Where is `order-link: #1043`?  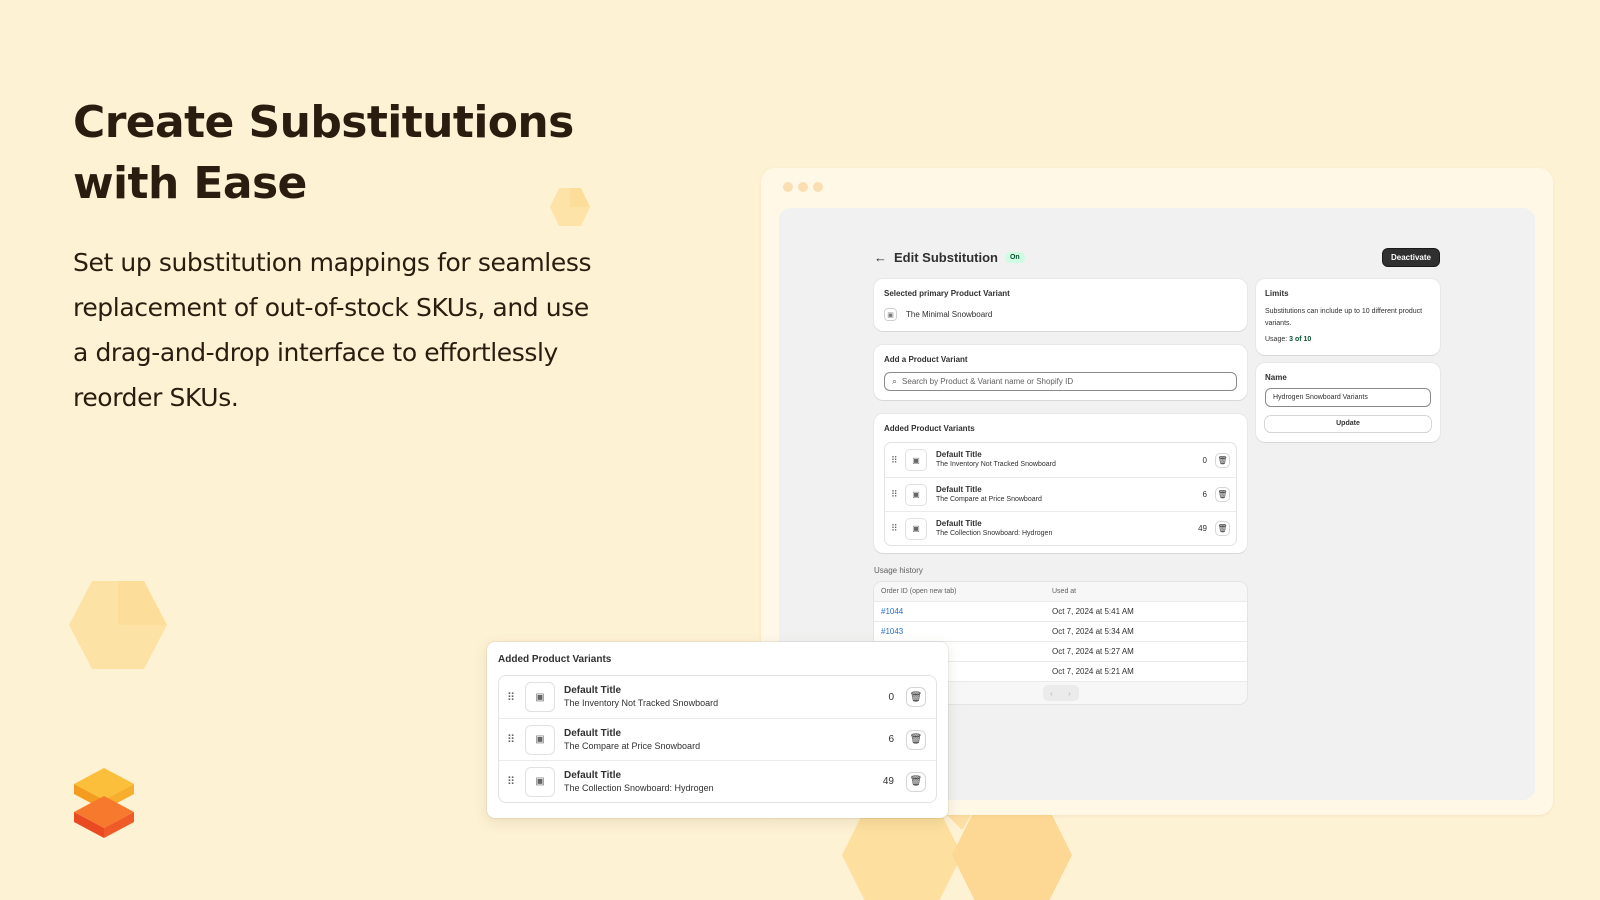 order-link: #1043 is located at coordinates (892, 631).